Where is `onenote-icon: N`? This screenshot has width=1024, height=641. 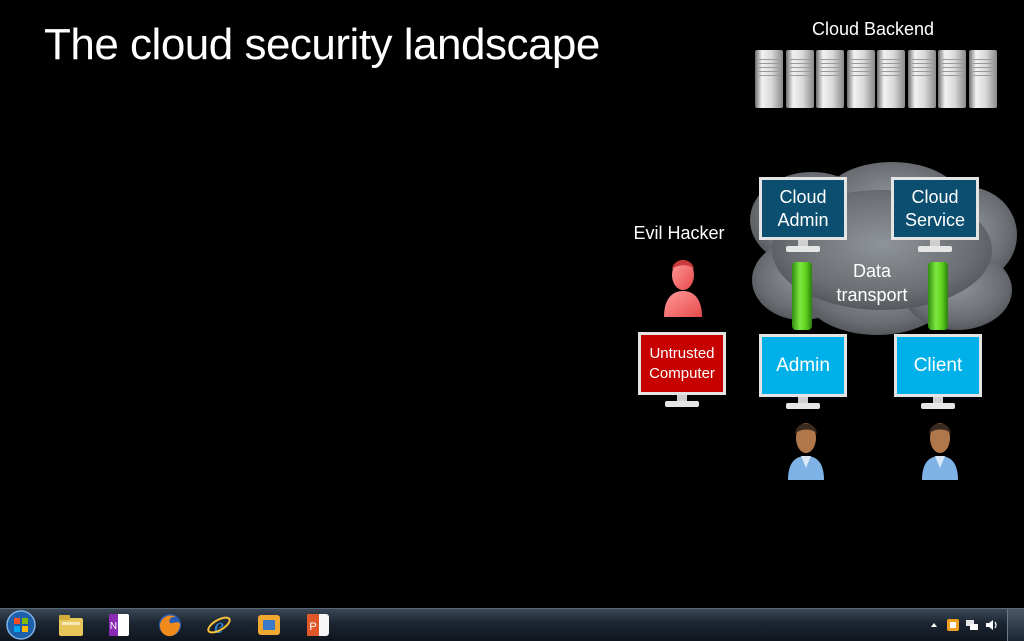
onenote-icon: N is located at coordinates (119, 625).